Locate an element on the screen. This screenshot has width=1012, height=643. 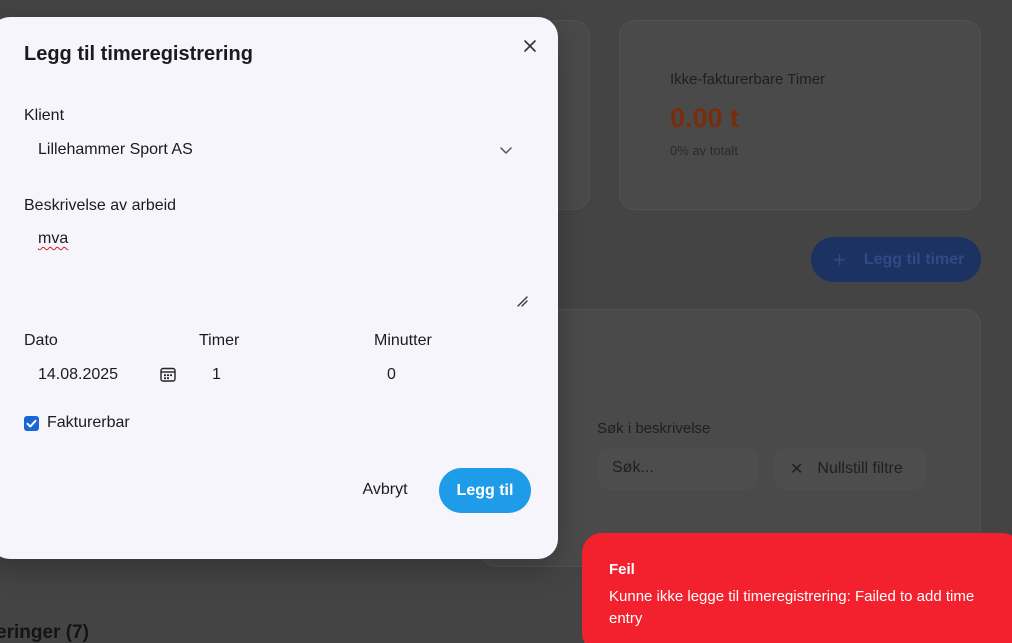
date-input: 14.08.2025 is located at coordinates (108, 375).